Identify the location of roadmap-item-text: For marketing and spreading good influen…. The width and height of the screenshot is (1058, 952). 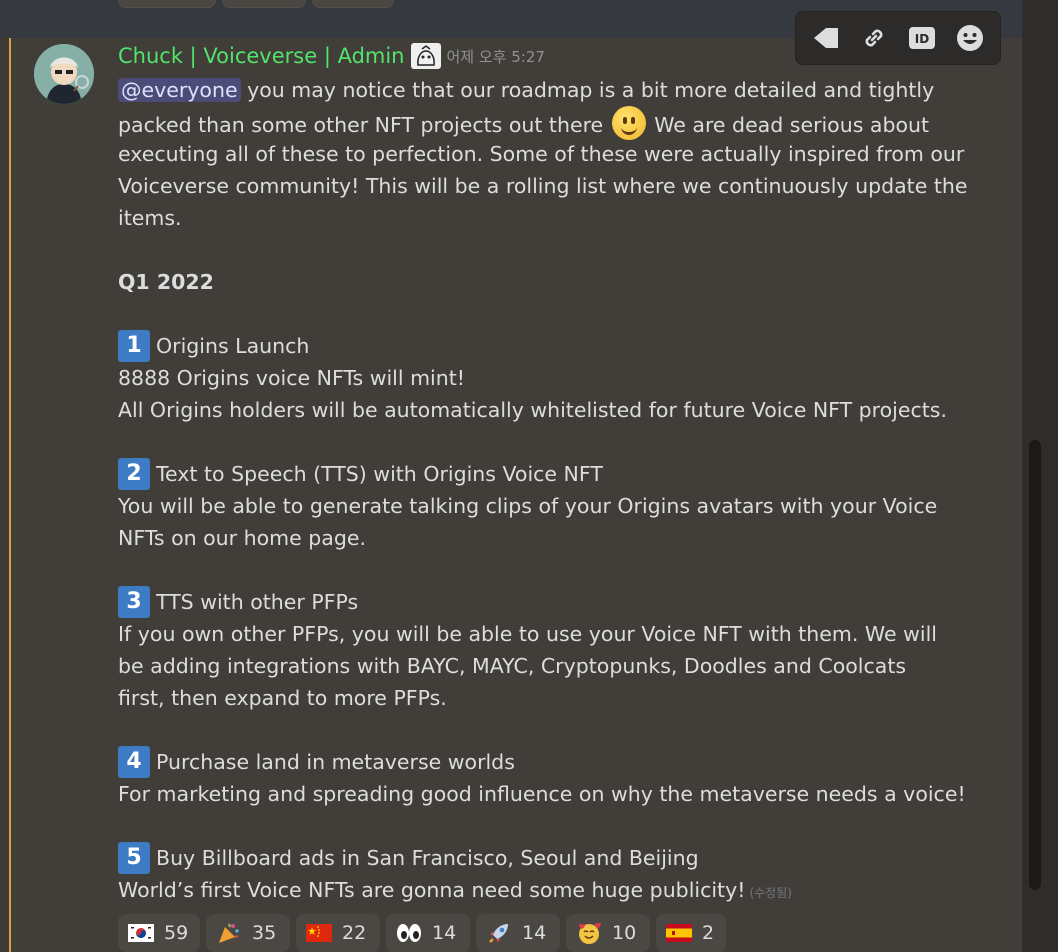
(542, 794).